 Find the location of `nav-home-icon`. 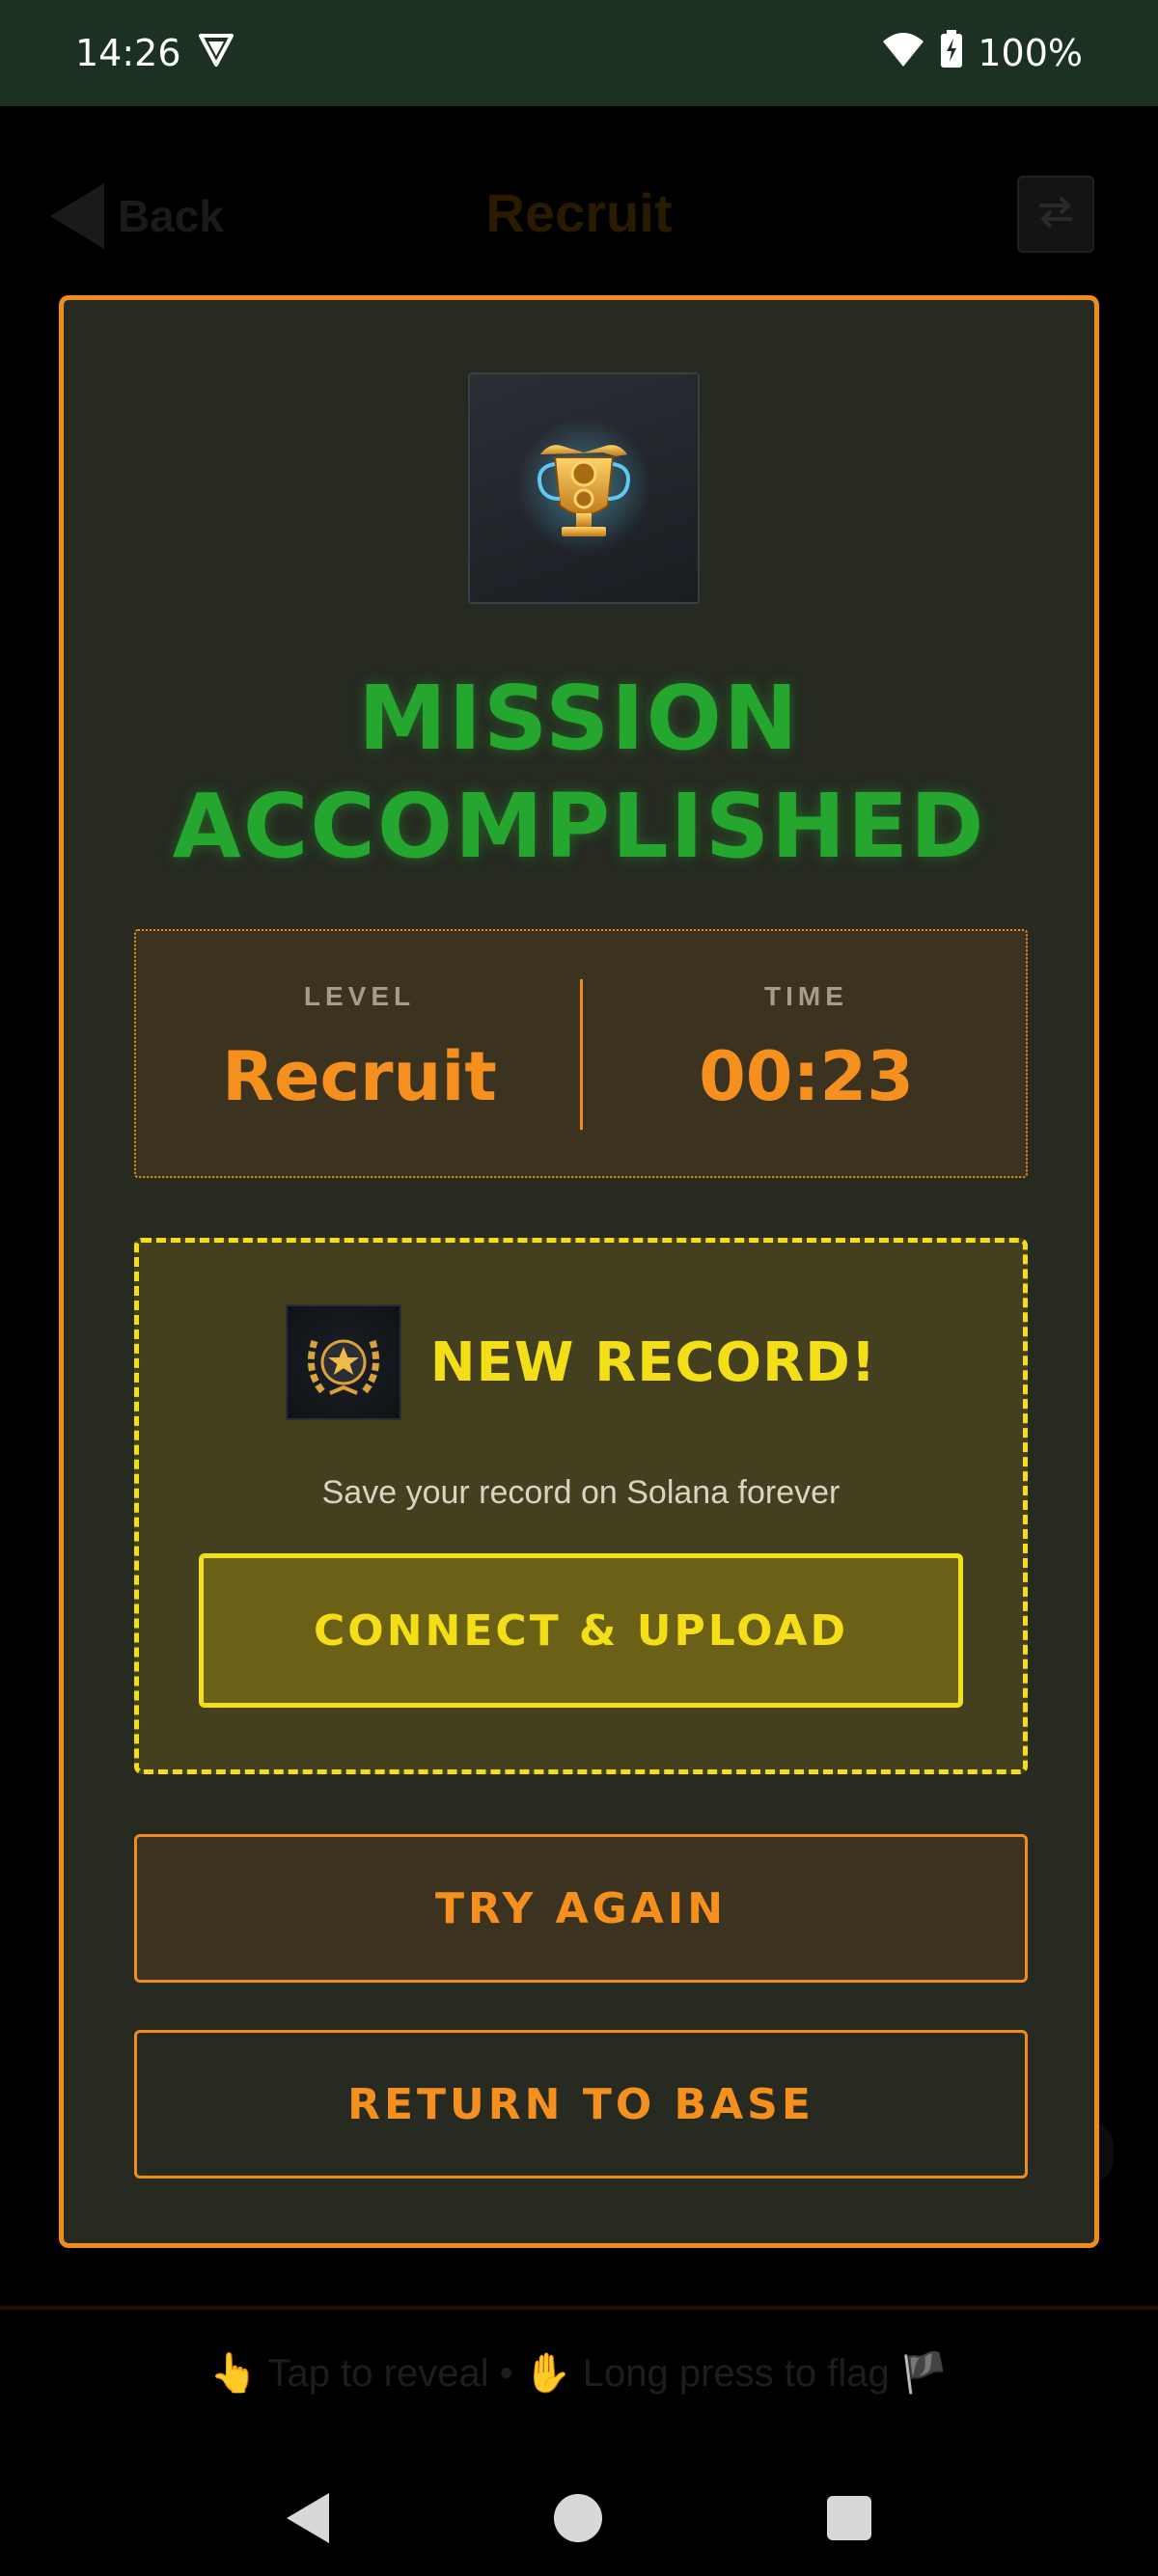

nav-home-icon is located at coordinates (577, 2518).